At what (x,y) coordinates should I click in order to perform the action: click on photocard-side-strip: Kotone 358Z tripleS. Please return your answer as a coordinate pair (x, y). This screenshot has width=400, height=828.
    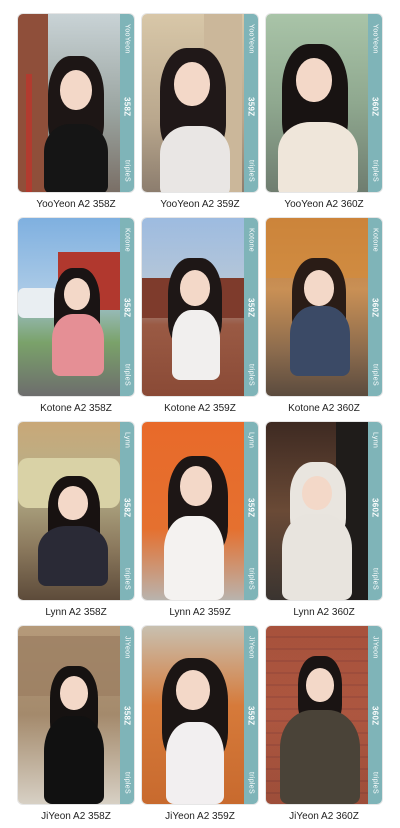
    Looking at the image, I should click on (127, 307).